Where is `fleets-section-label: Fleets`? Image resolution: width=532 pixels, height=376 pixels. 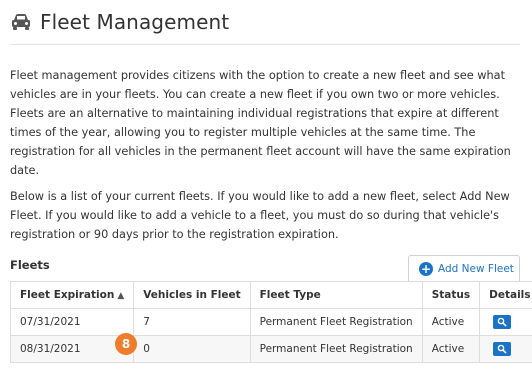
fleets-section-label: Fleets is located at coordinates (30, 265).